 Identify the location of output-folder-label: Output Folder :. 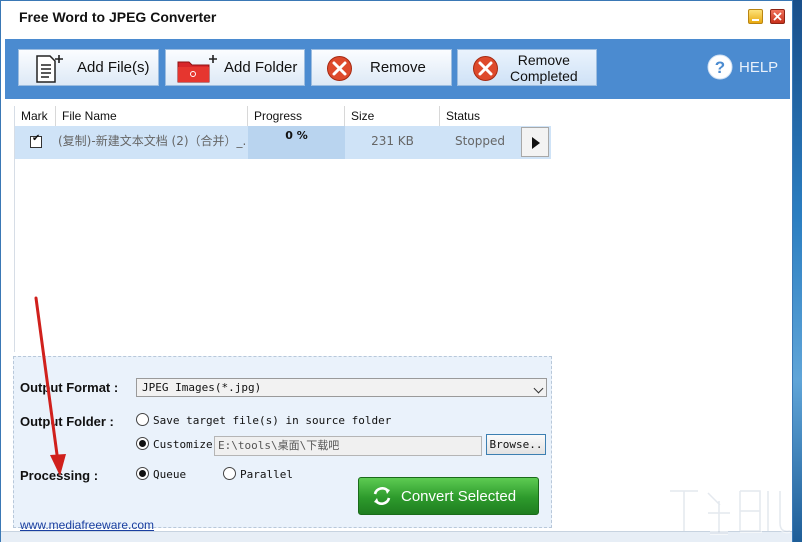
(67, 421).